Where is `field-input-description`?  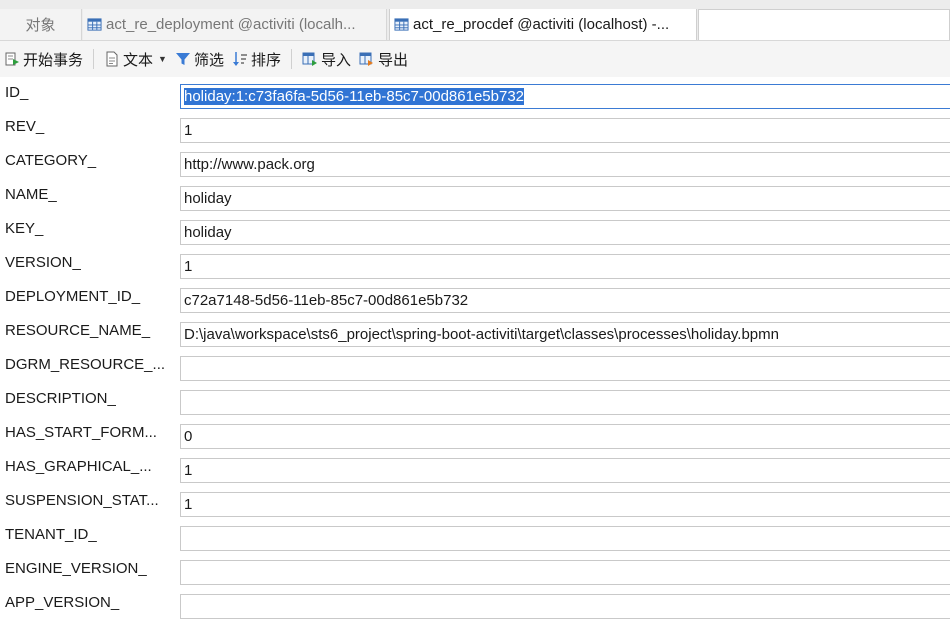 field-input-description is located at coordinates (565, 402).